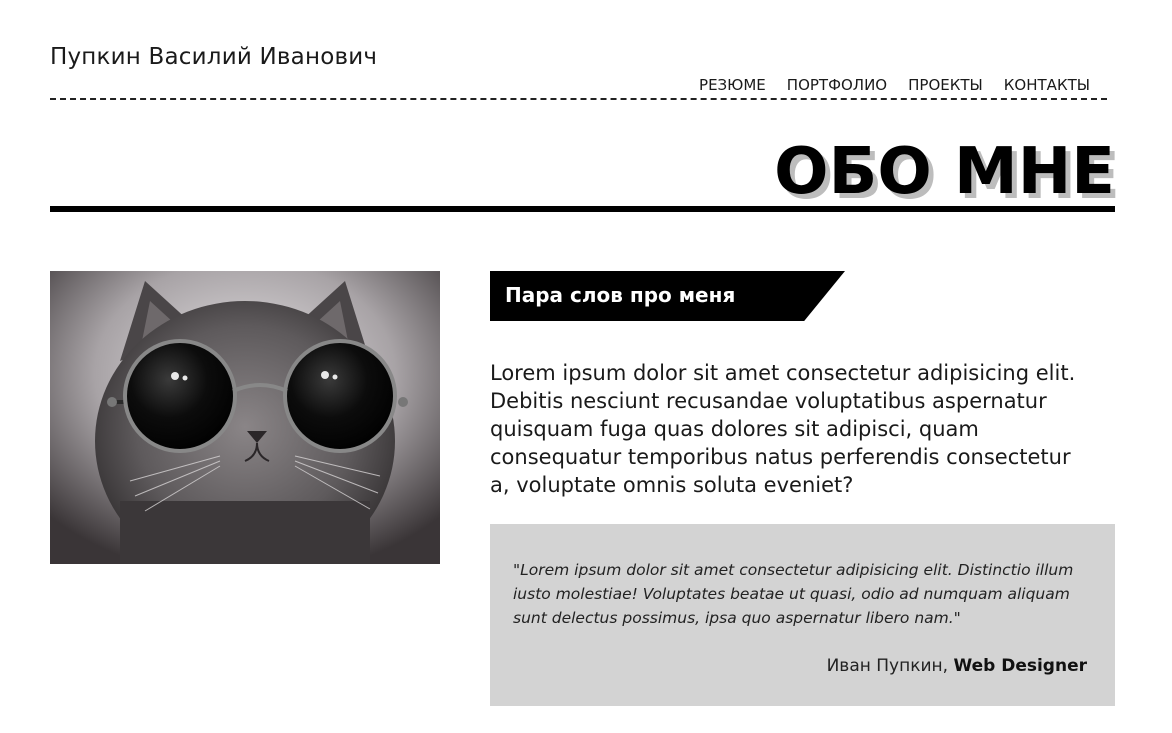 This screenshot has width=1172, height=733. I want to click on nav-item-portfolio: ПОРТФОЛИО, so click(837, 85).